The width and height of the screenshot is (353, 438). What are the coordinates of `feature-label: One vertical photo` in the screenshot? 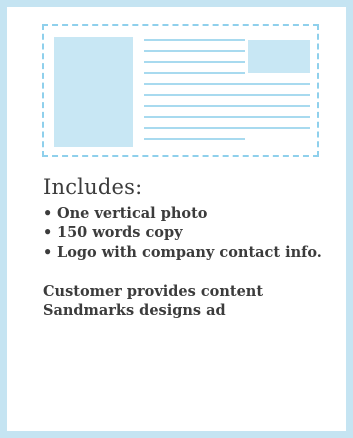 It's located at (132, 214).